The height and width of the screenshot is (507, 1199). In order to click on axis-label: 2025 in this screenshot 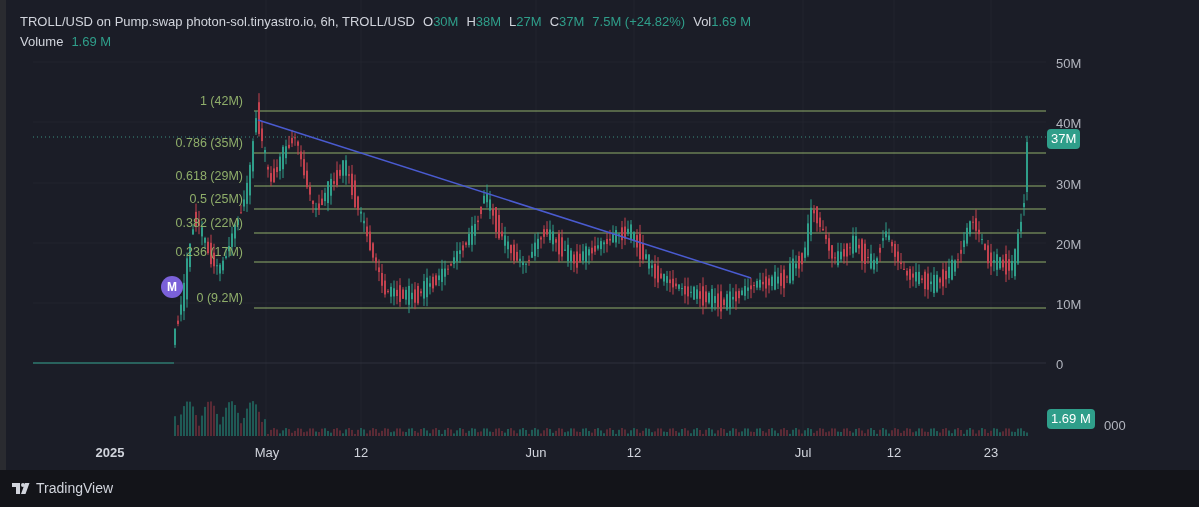, I will do `click(110, 453)`.